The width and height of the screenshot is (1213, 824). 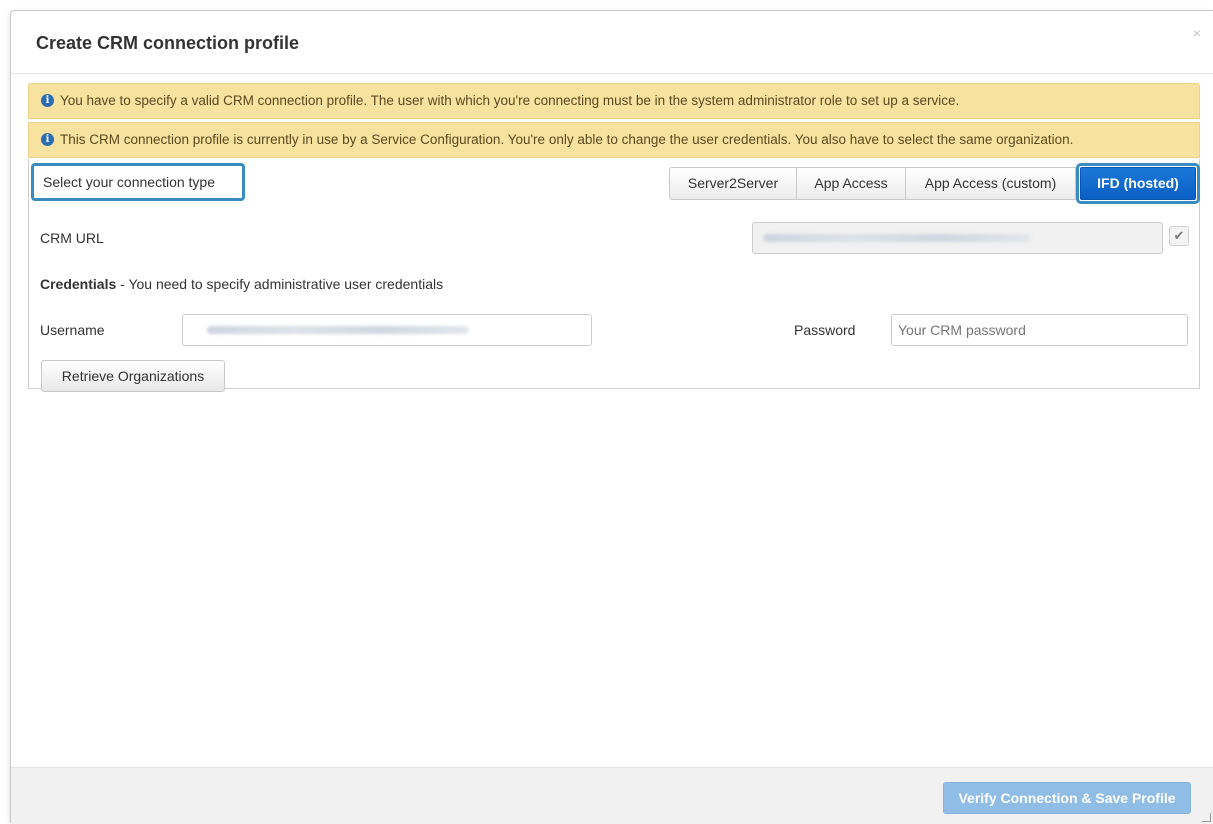 I want to click on password-field: Your CRM password, so click(x=1039, y=330).